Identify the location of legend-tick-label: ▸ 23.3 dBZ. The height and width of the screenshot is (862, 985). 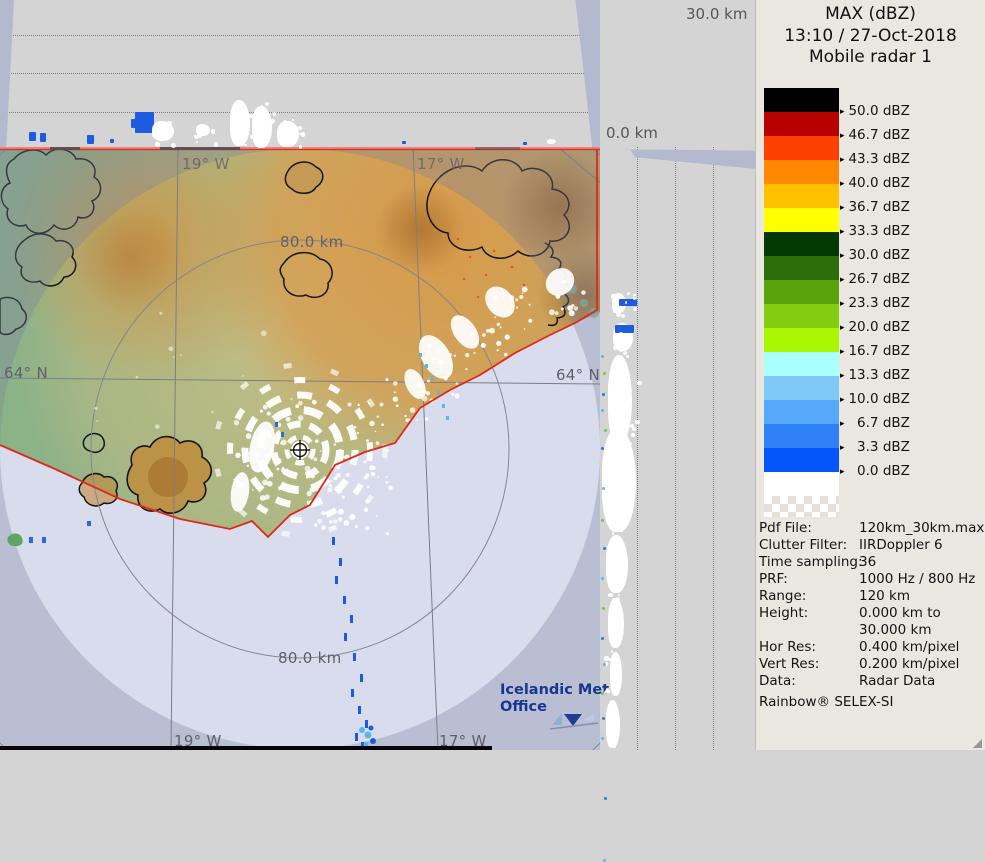
(875, 303).